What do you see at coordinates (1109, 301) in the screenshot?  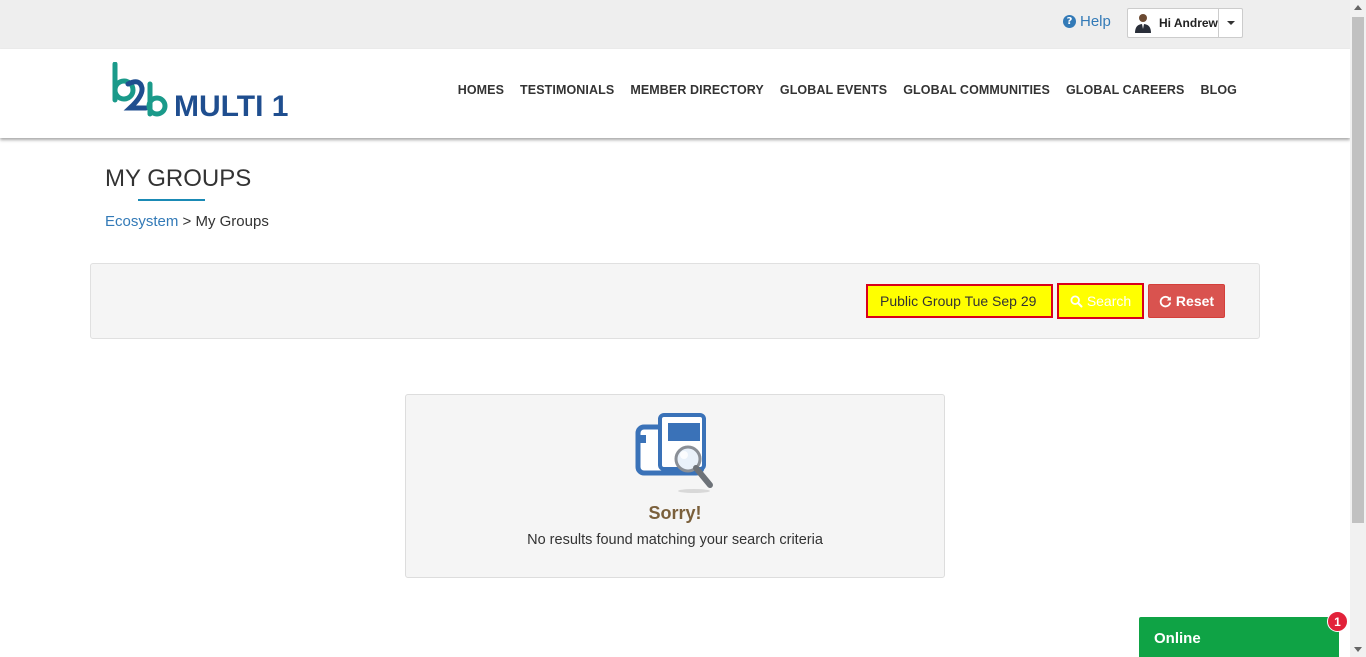 I see `search-button-label: Search` at bounding box center [1109, 301].